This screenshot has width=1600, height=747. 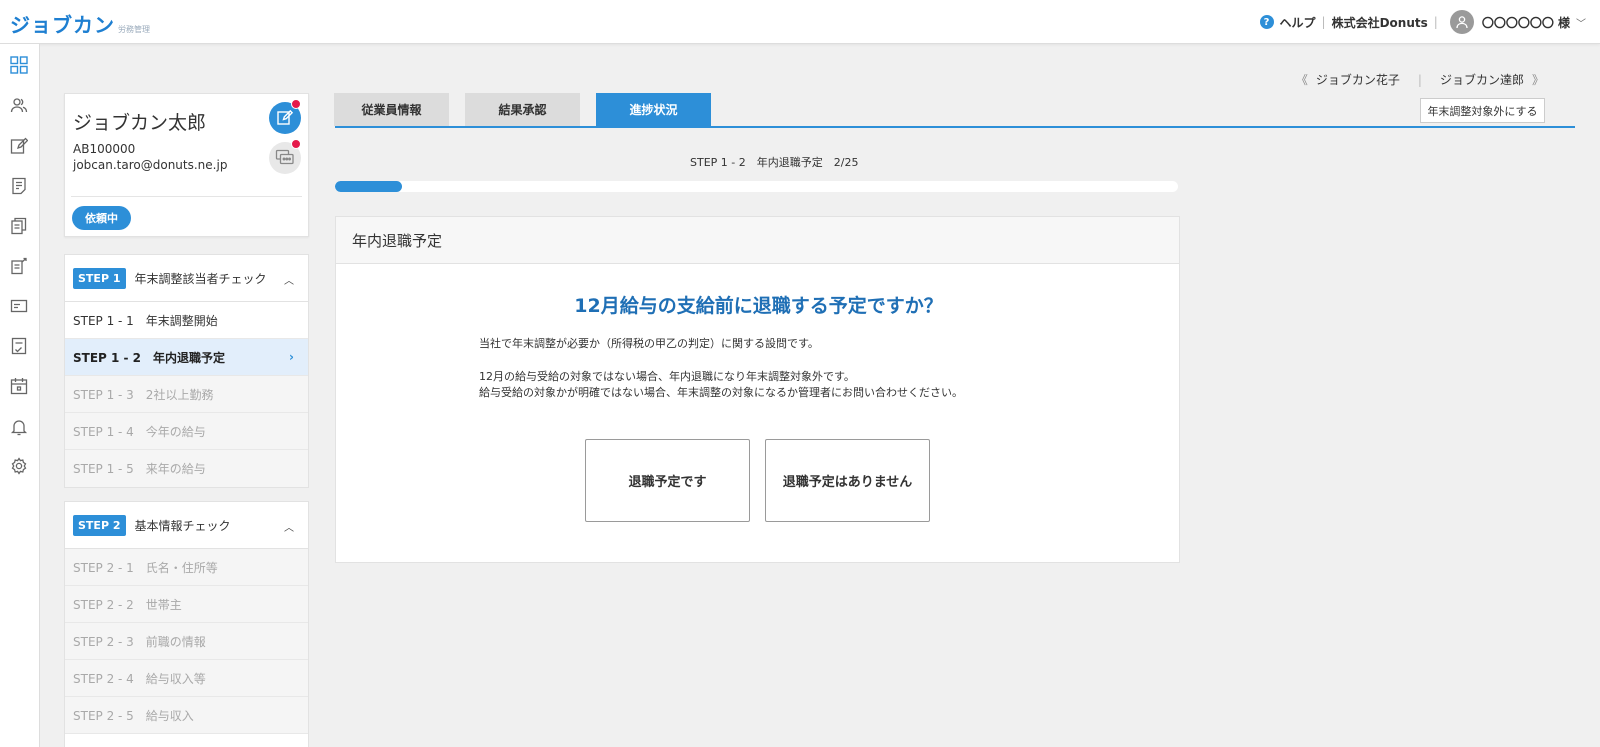 I want to click on double-chevron-right-icon: 》, so click(x=1538, y=79).